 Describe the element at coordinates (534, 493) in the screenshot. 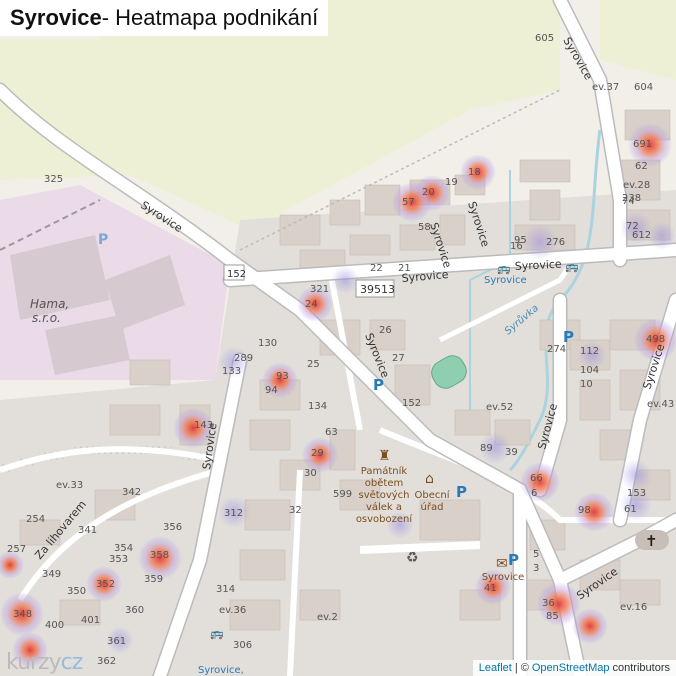

I see `house-number: 6` at that location.